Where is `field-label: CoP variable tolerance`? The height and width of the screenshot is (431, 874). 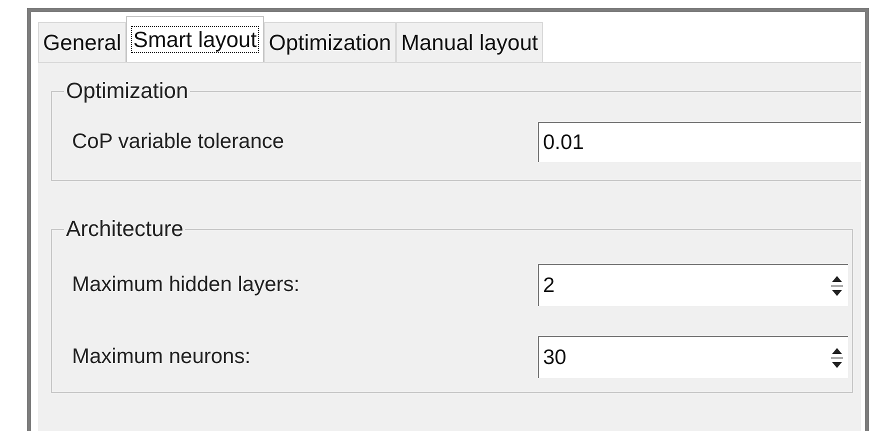
field-label: CoP variable tolerance is located at coordinates (179, 142).